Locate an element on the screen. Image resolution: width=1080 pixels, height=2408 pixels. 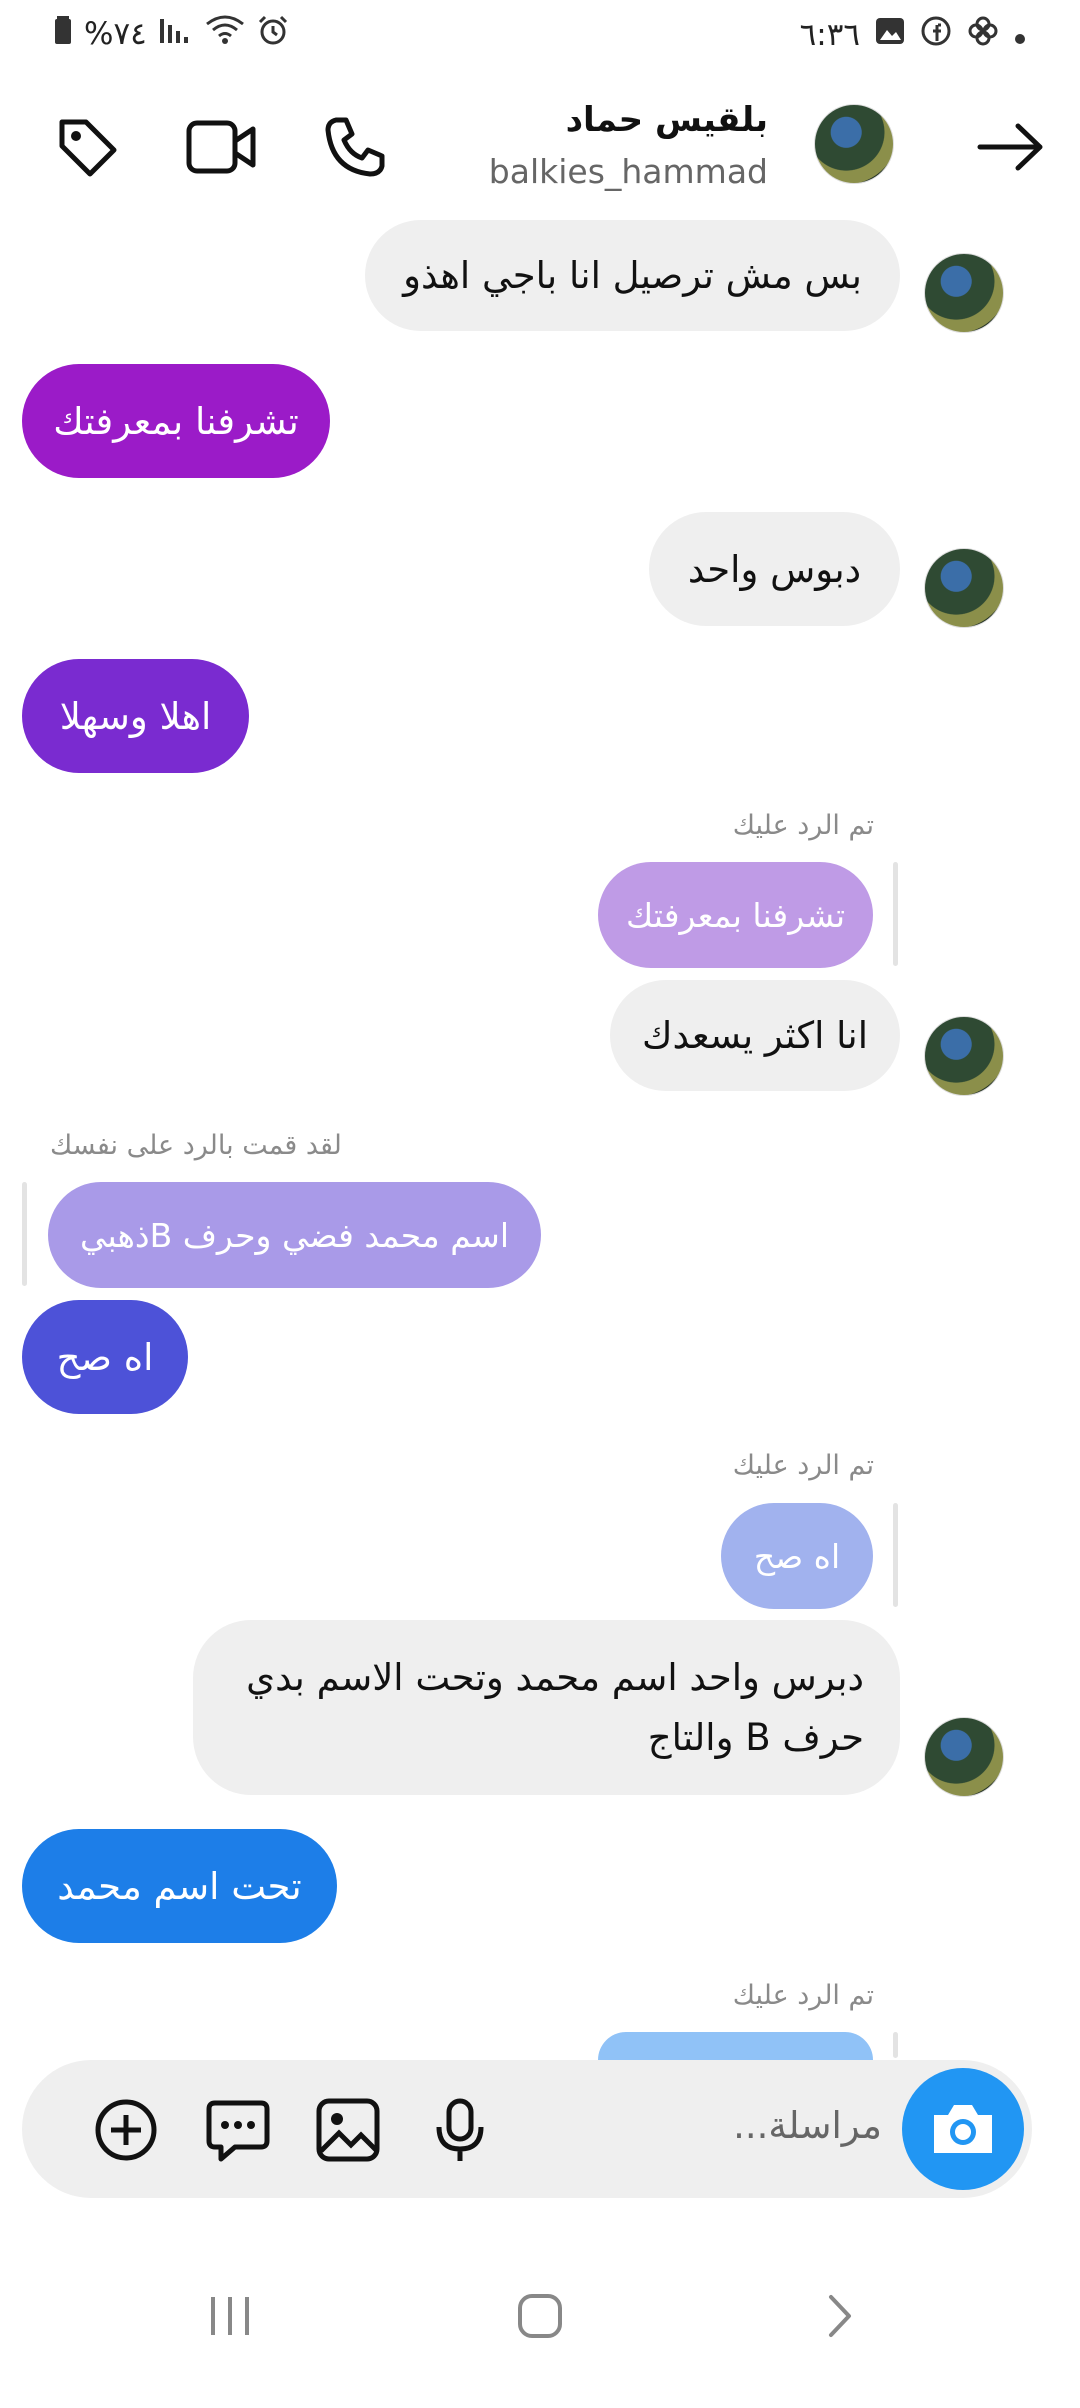
quoted-text: اسم محمد فضي وحرف Bذهبي is located at coordinates (294, 1235).